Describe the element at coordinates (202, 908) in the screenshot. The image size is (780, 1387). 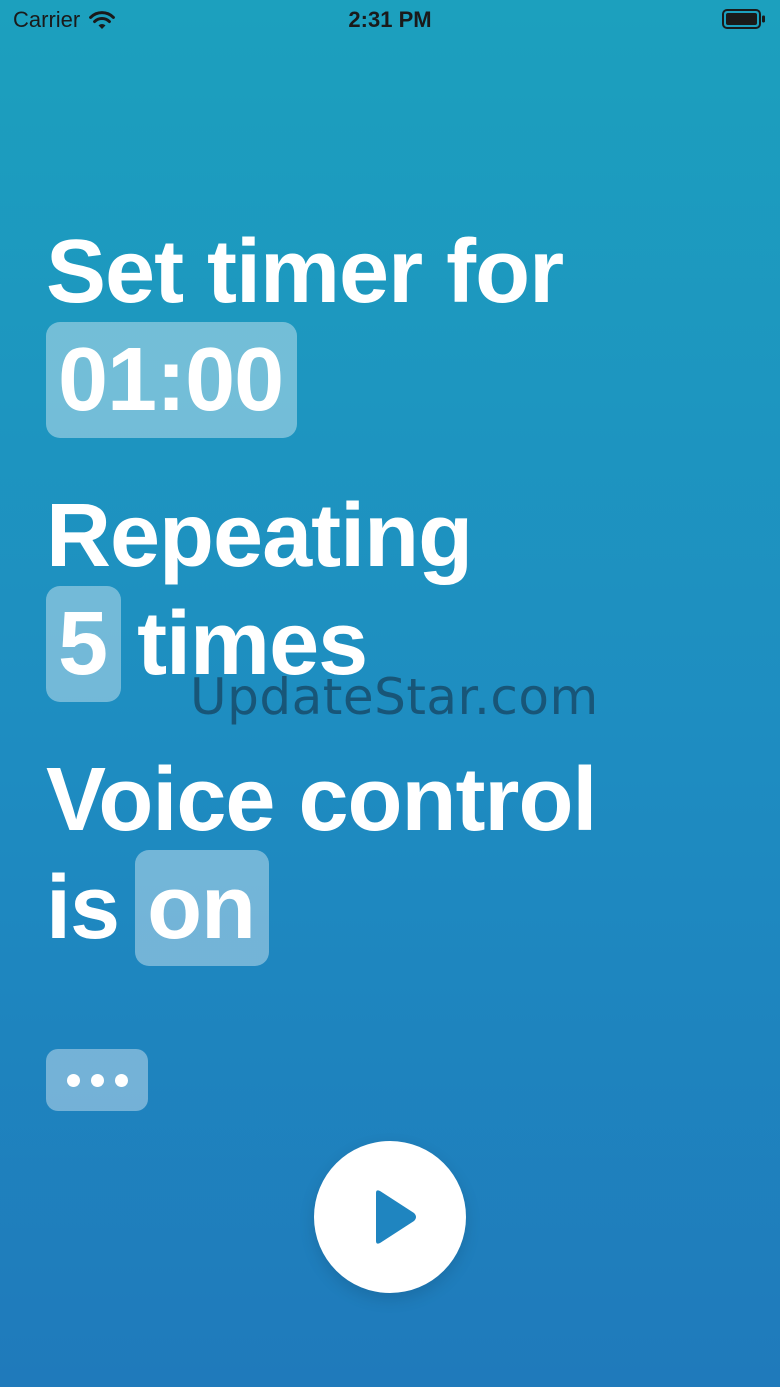
I see `voice-state-button: on` at that location.